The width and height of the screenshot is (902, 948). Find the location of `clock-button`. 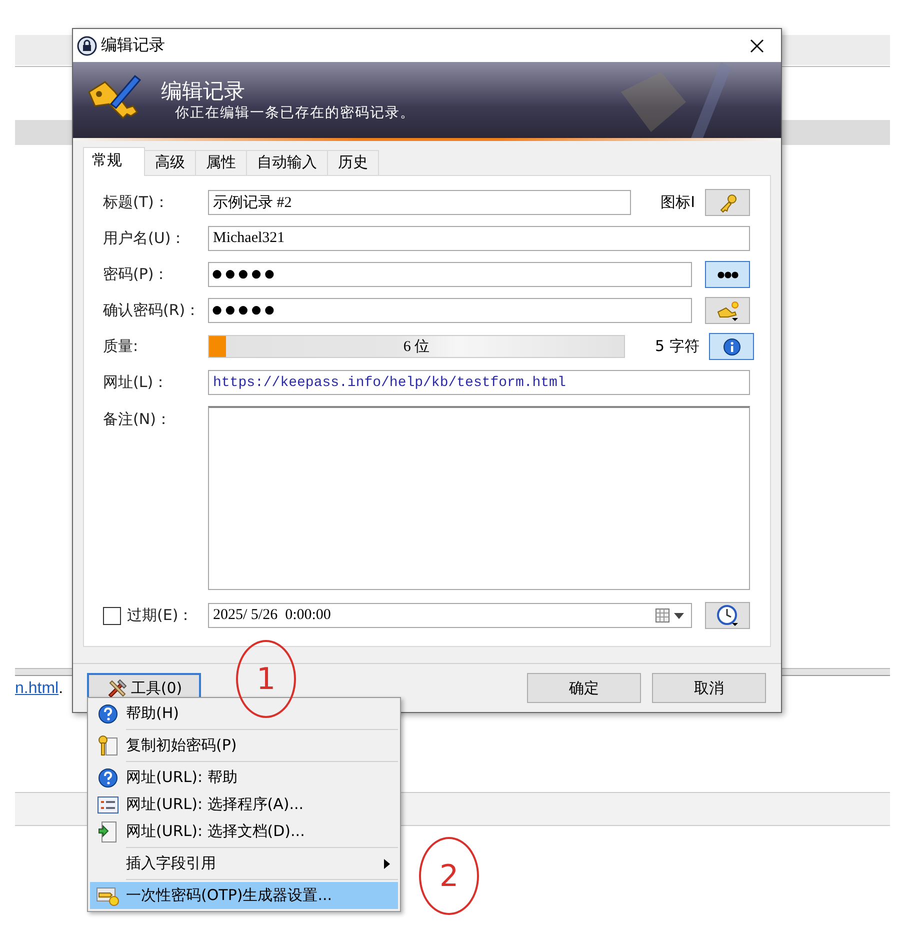

clock-button is located at coordinates (727, 615).